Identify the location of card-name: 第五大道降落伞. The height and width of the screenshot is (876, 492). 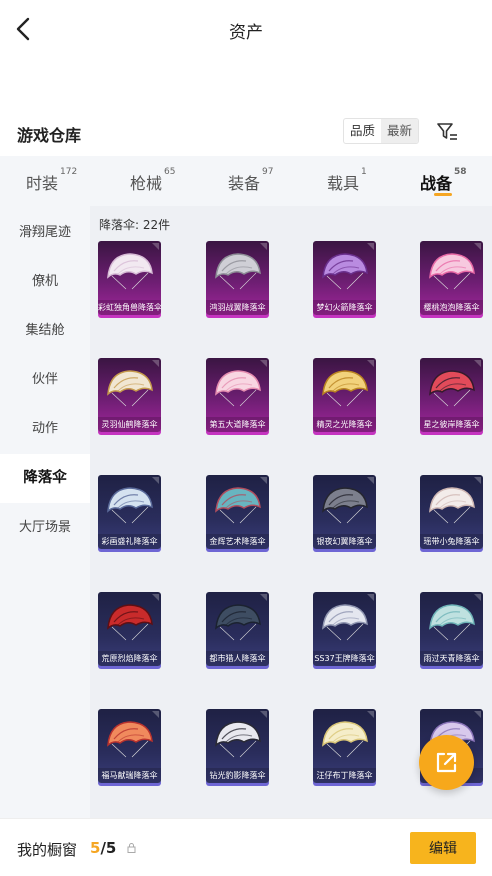
(237, 424).